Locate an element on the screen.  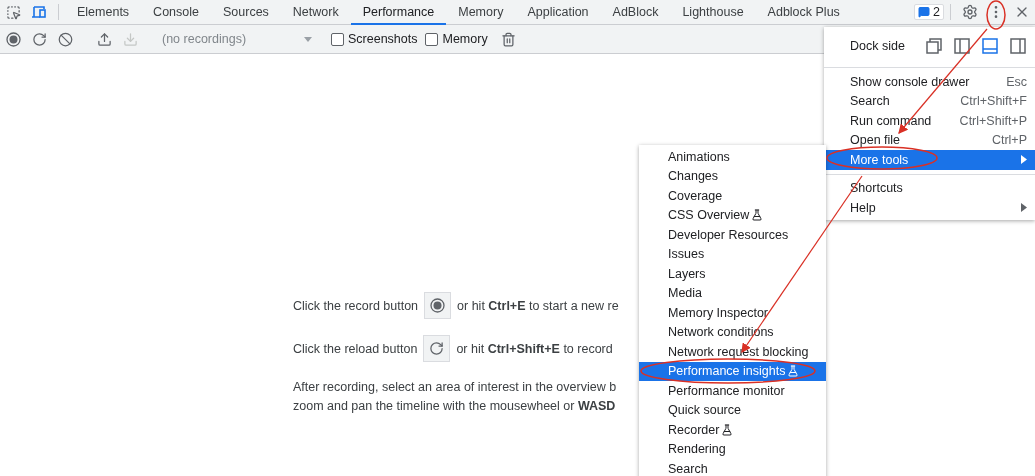
record-icon is located at coordinates (438, 305).